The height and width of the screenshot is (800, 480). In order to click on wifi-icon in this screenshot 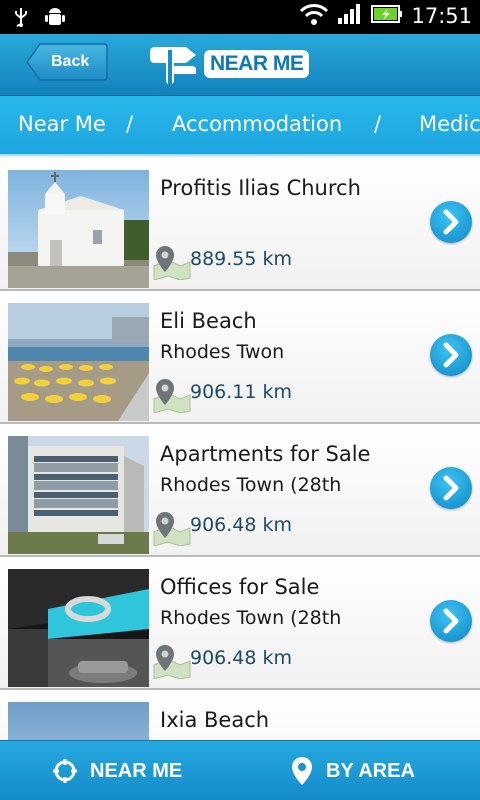, I will do `click(314, 16)`.